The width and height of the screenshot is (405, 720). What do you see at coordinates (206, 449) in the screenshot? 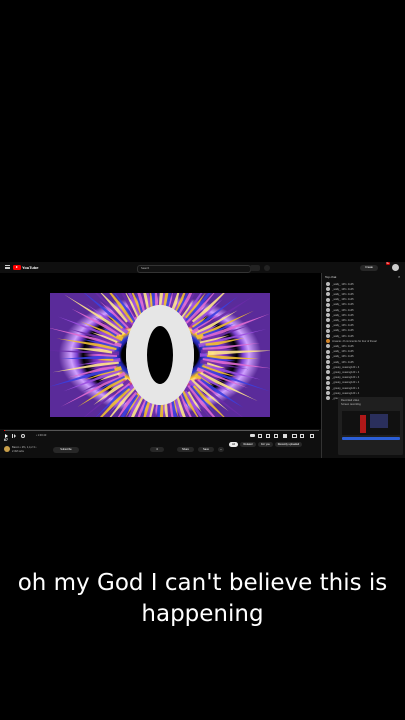
I see `save-button: Save` at bounding box center [206, 449].